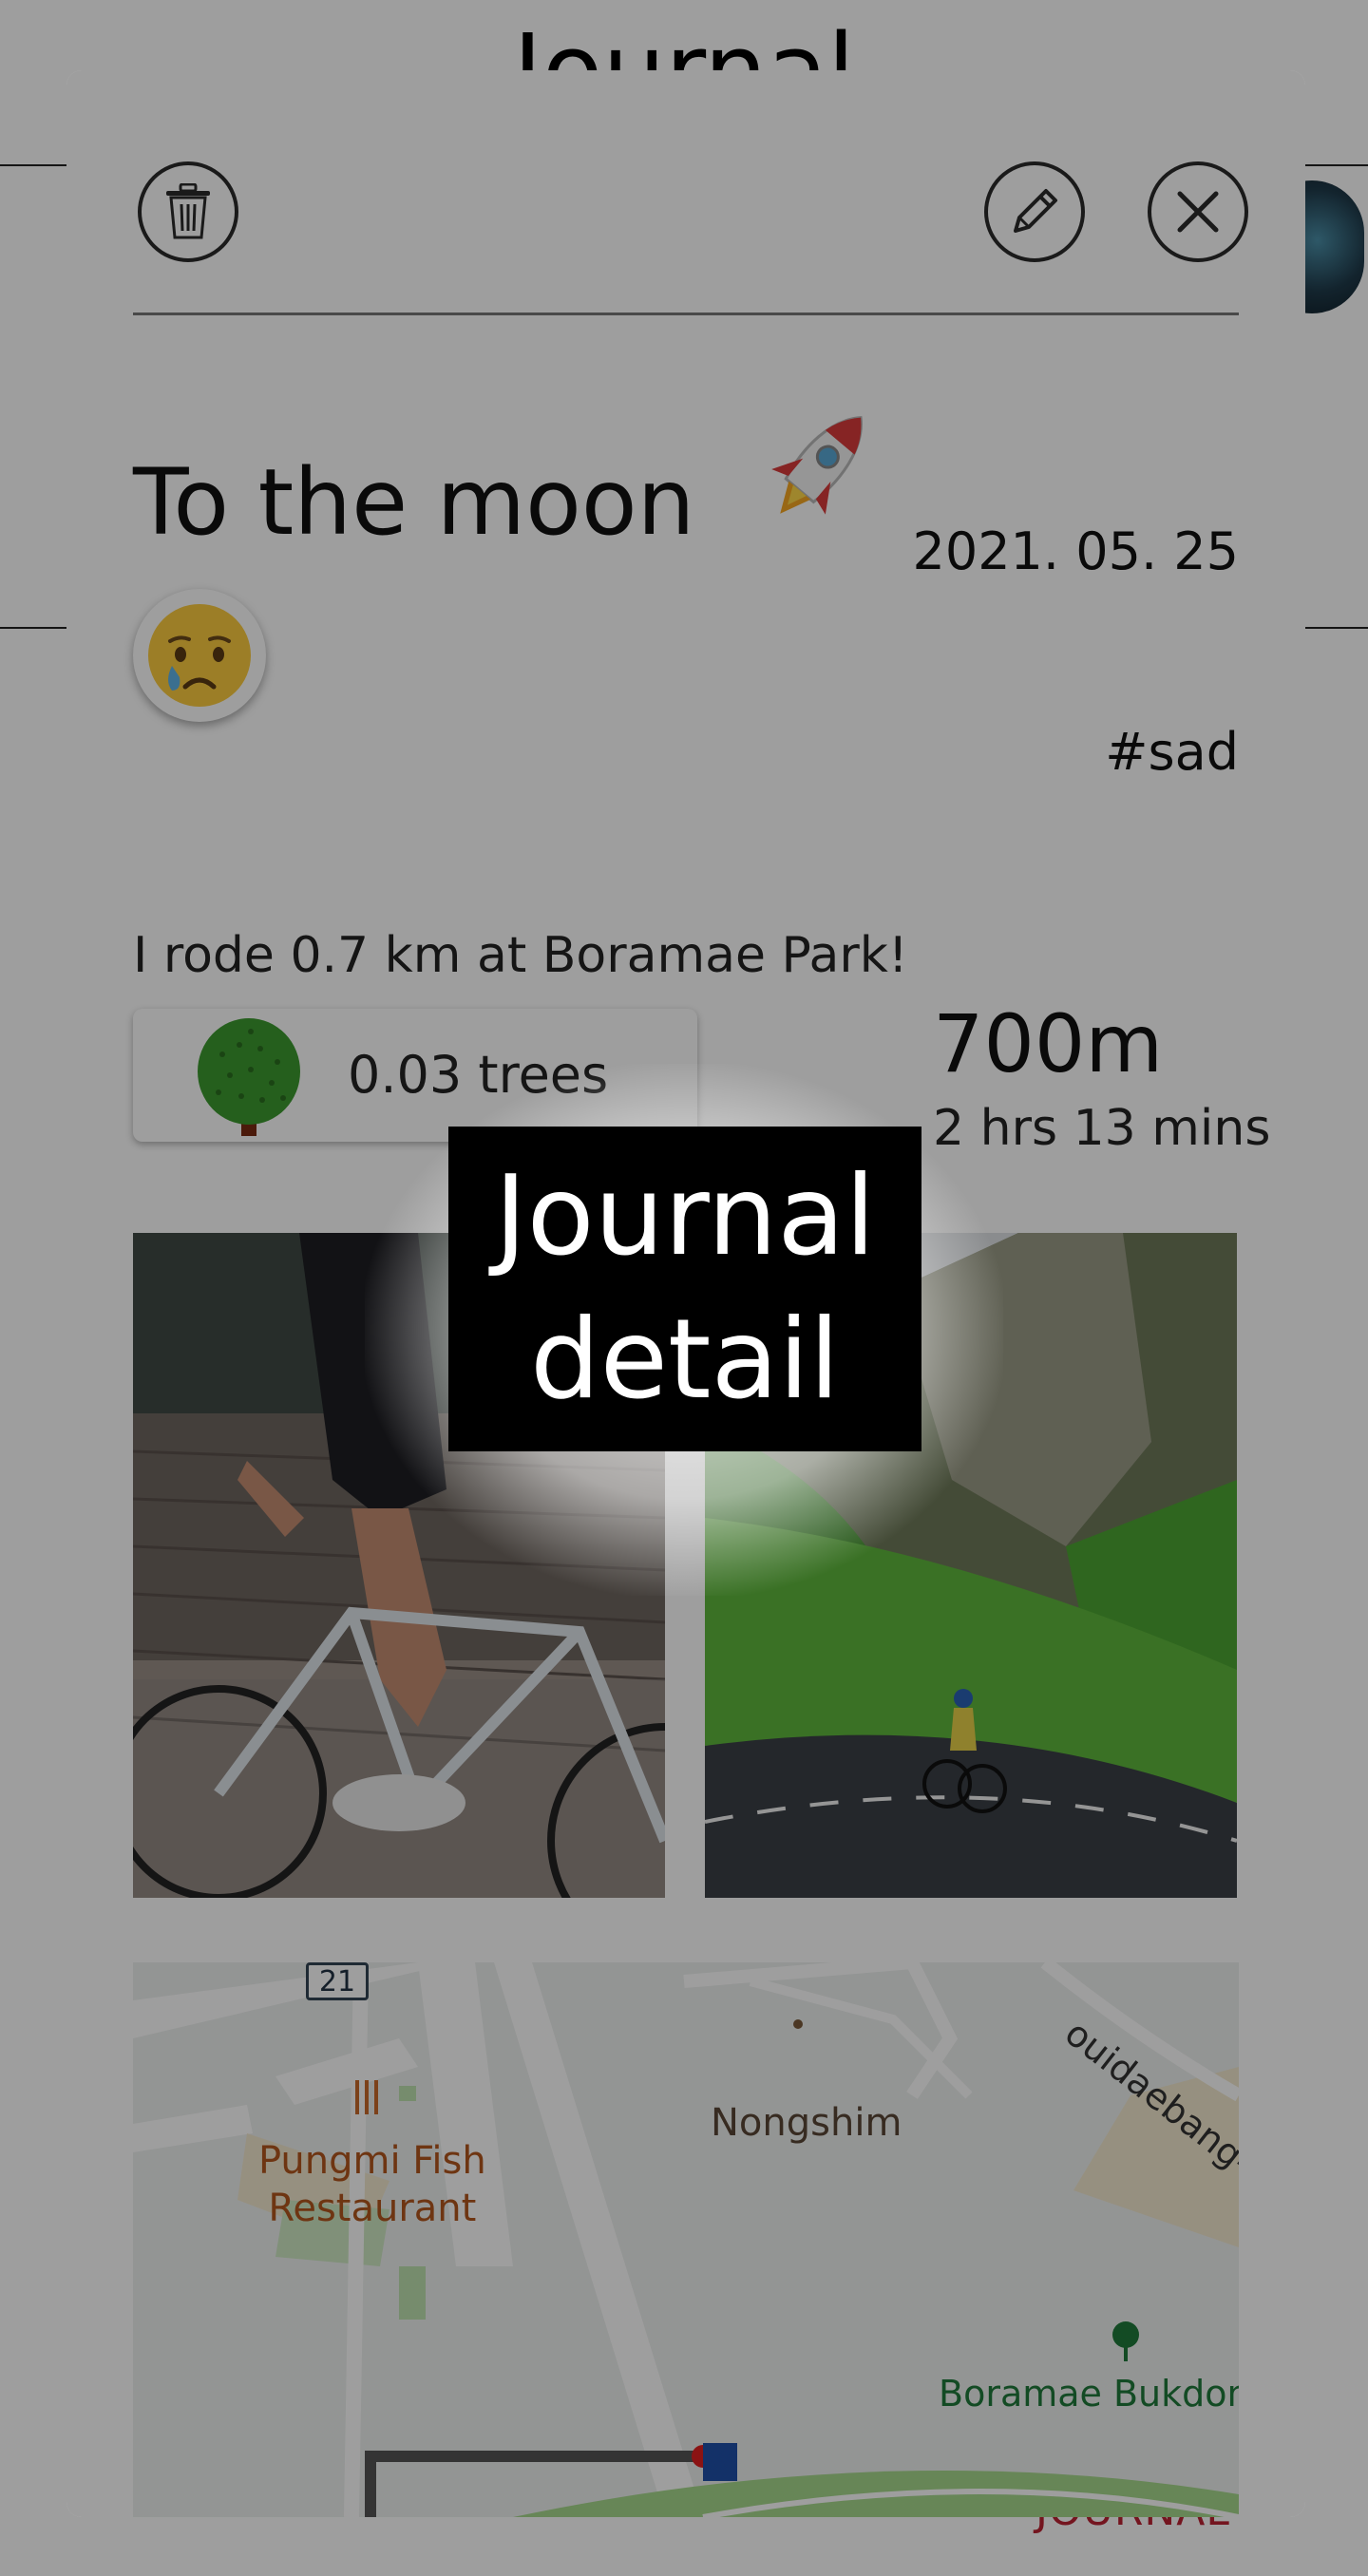 The height and width of the screenshot is (2576, 1368). What do you see at coordinates (337, 1981) in the screenshot?
I see `map-road-number: 21` at bounding box center [337, 1981].